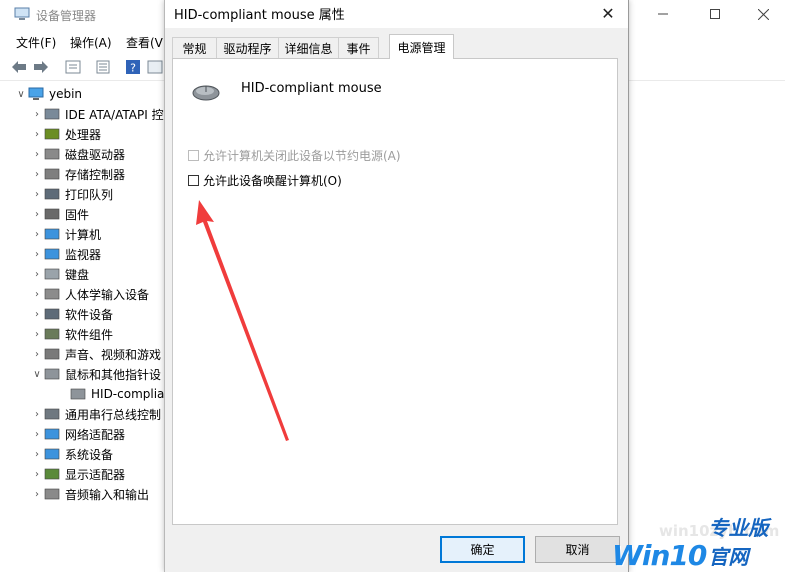 This screenshot has width=785, height=572. What do you see at coordinates (65, 234) in the screenshot?
I see `tree-item: › 计算机` at bounding box center [65, 234].